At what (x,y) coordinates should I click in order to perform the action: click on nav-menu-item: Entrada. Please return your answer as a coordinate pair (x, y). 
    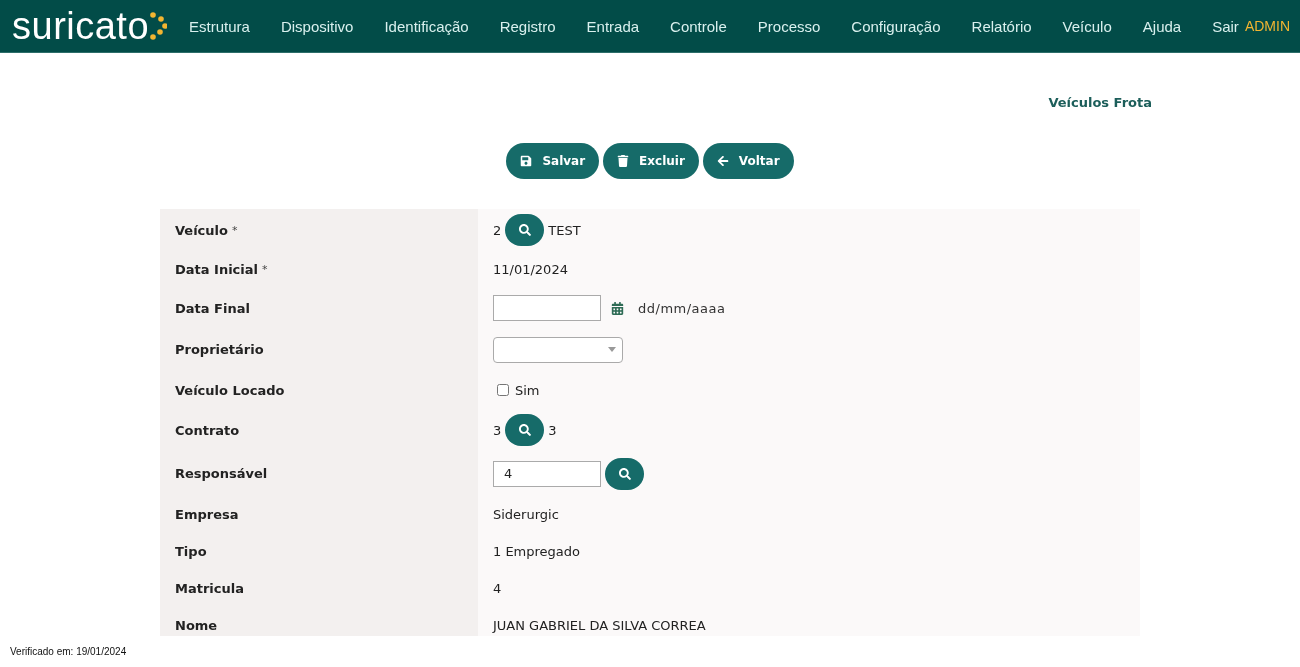
    Looking at the image, I should click on (613, 26).